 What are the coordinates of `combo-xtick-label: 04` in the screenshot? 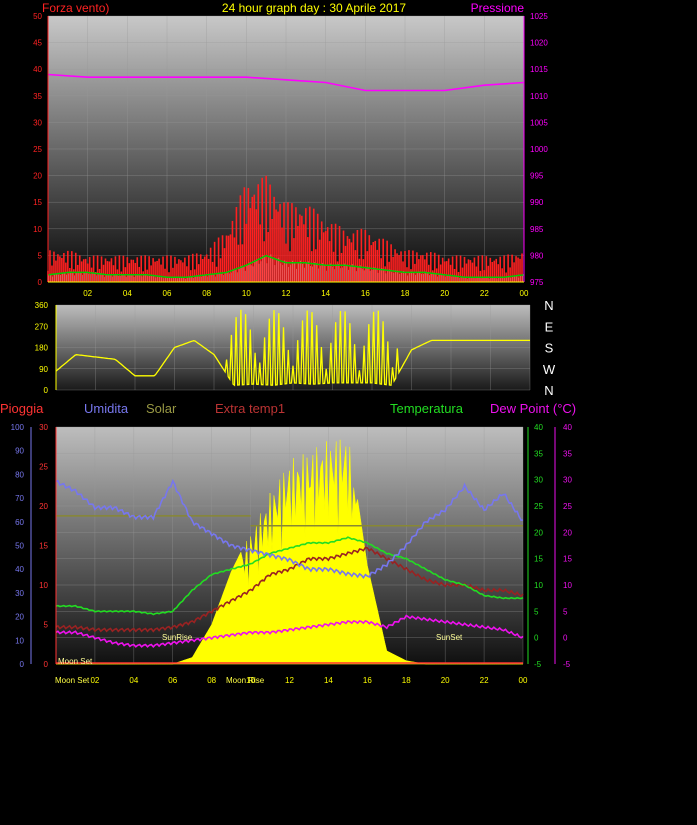 It's located at (133, 680).